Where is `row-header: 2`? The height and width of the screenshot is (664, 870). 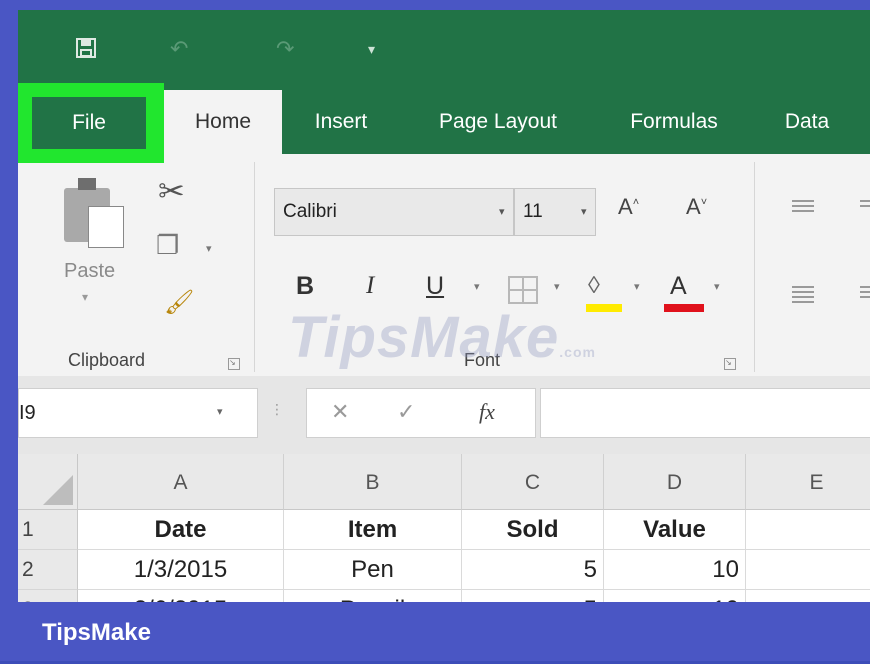 row-header: 2 is located at coordinates (48, 570).